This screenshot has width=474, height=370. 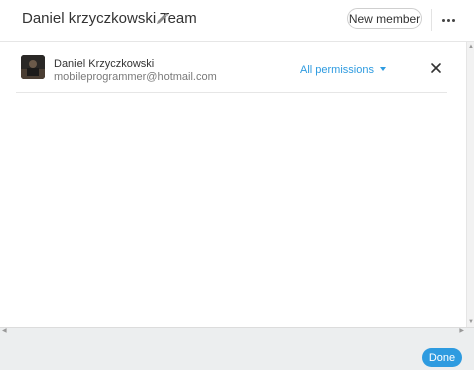 What do you see at coordinates (471, 322) in the screenshot?
I see `scroll-down-icon: ▼` at bounding box center [471, 322].